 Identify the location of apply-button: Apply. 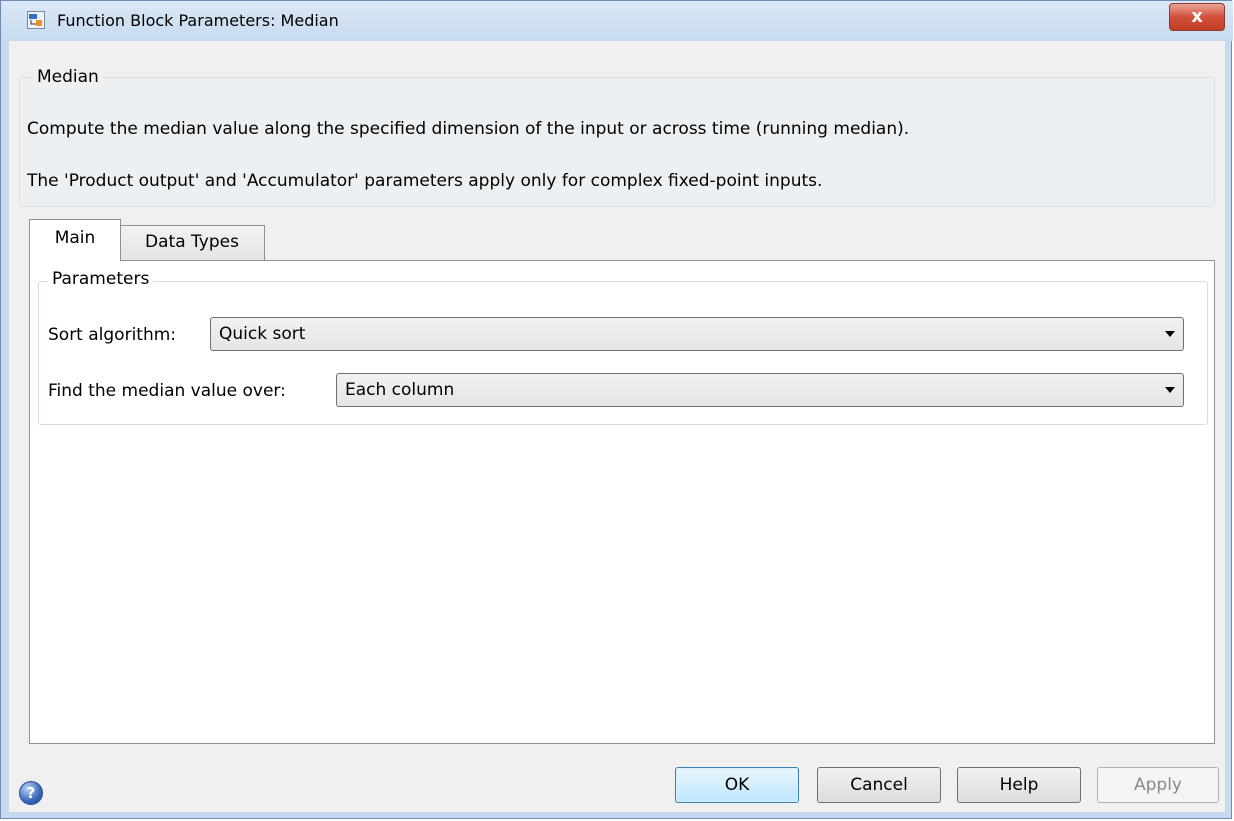
(1158, 785).